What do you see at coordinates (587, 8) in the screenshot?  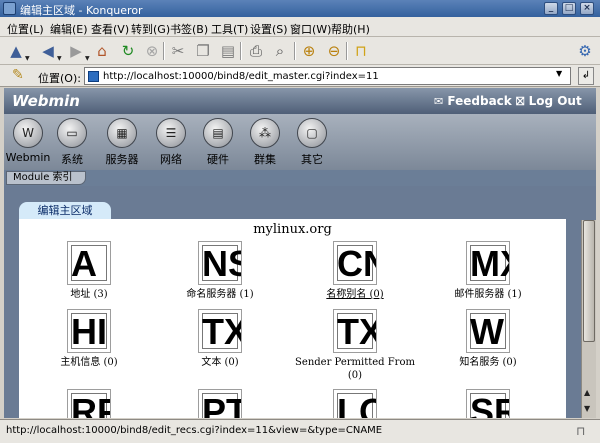 I see `close-button: ×` at bounding box center [587, 8].